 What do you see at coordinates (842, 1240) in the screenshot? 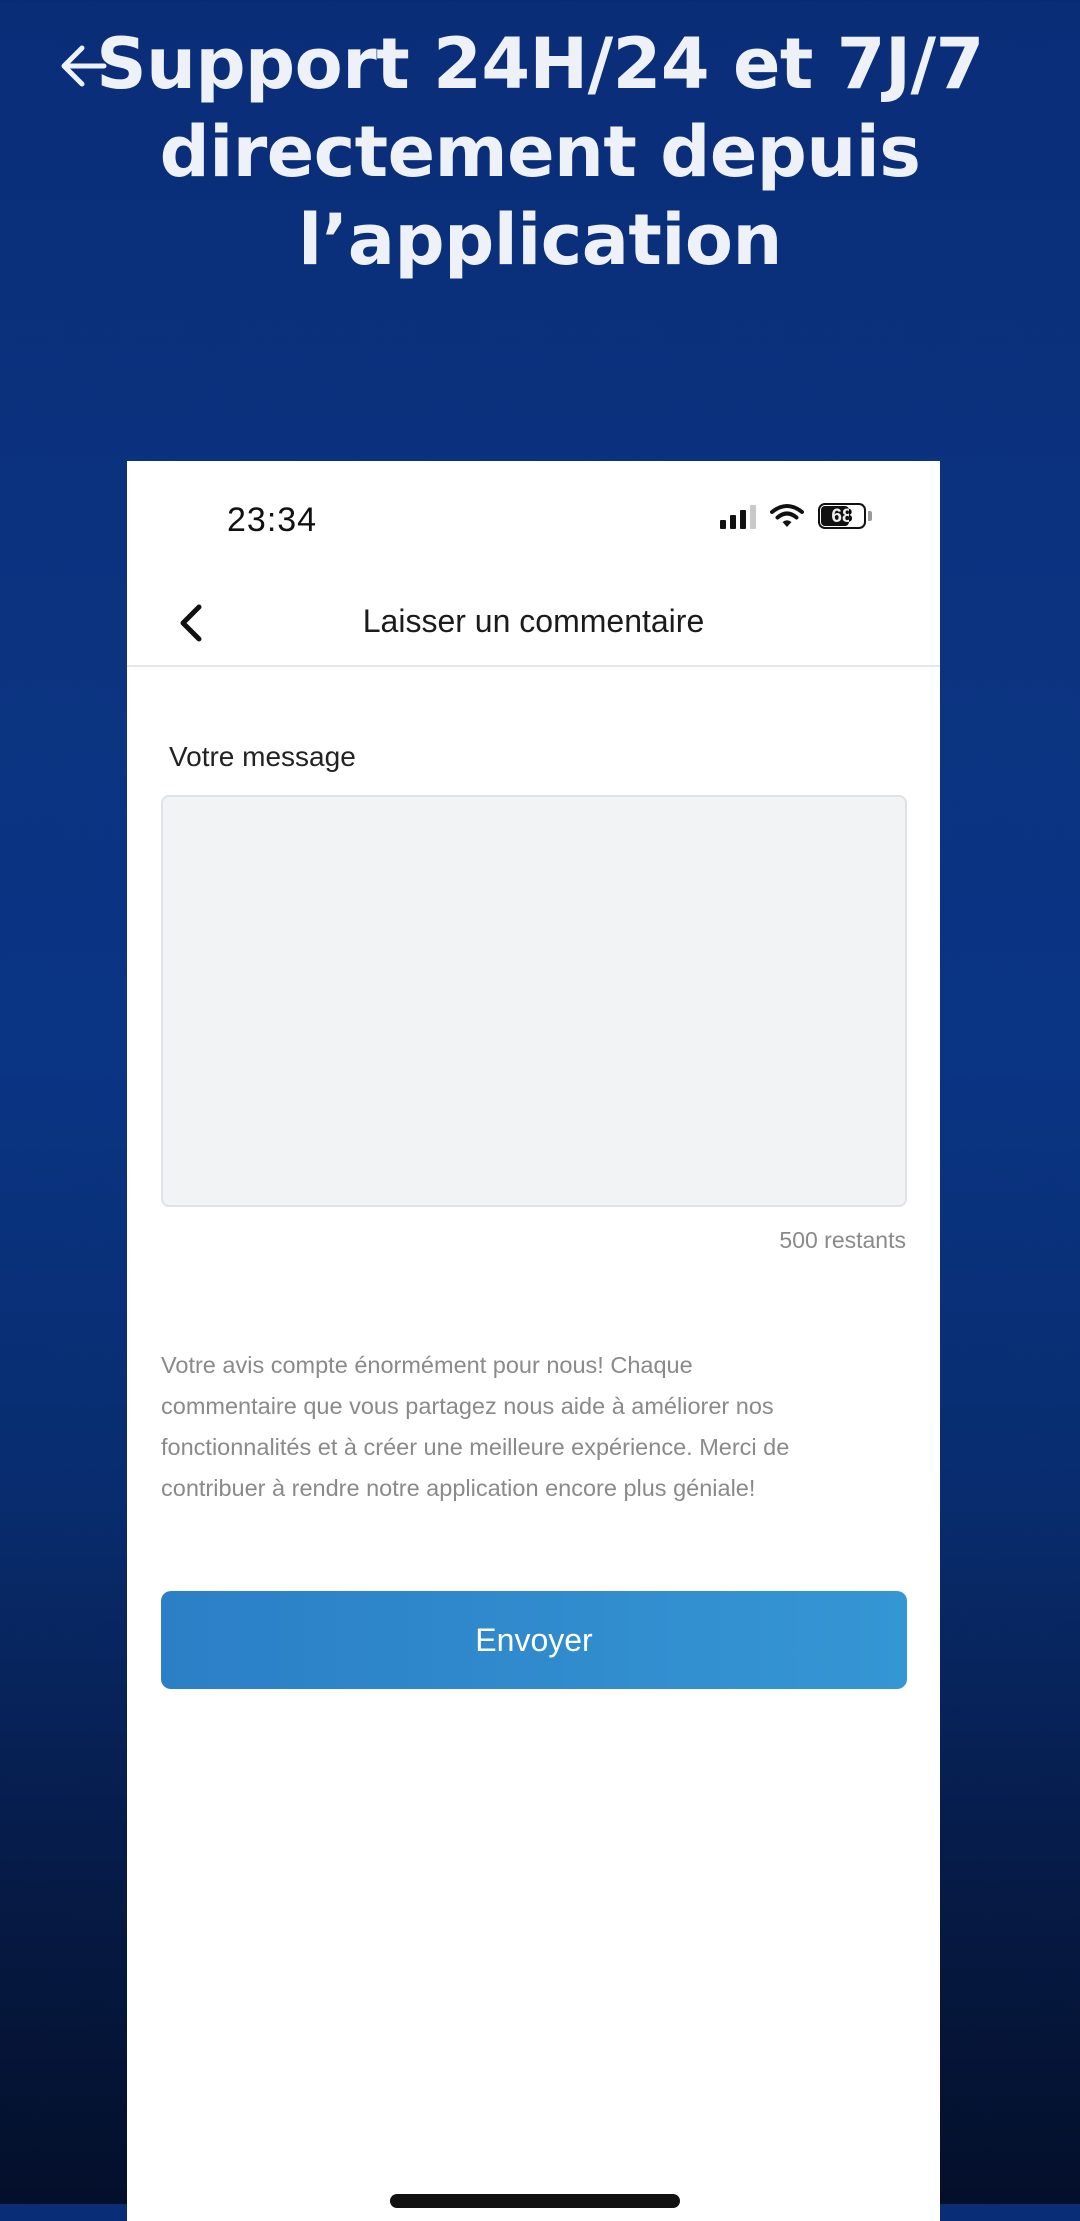
I see `remaining-characters-counter: 500 restants` at bounding box center [842, 1240].